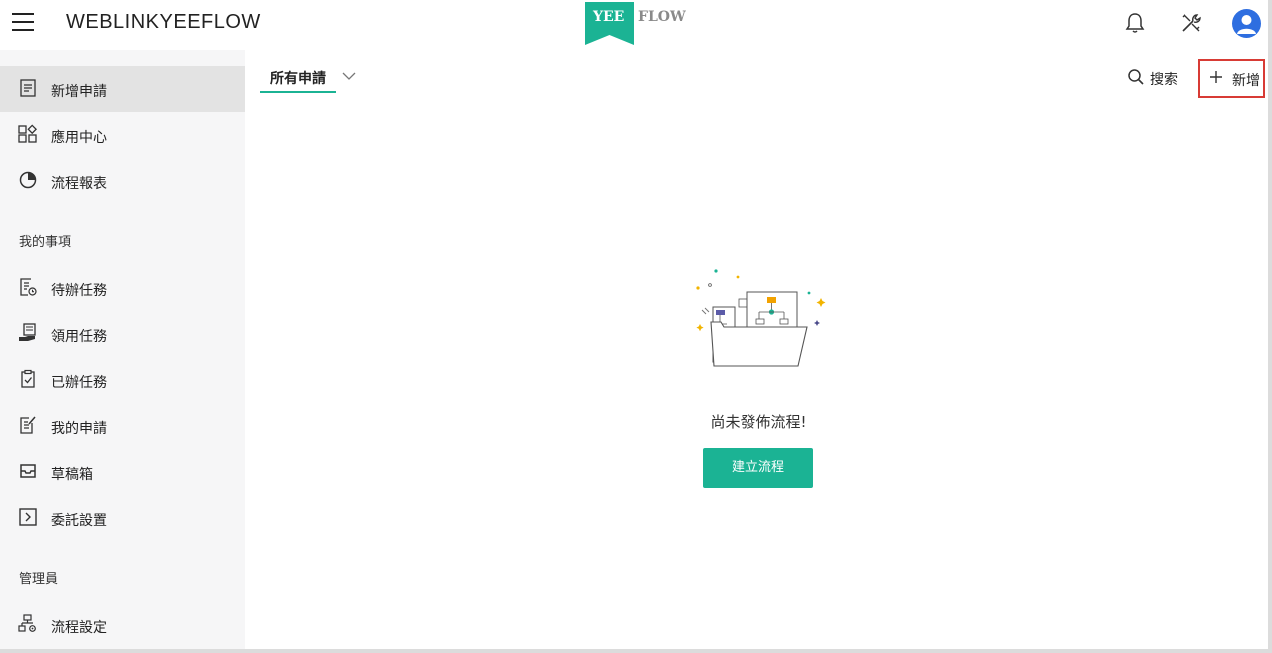 This screenshot has height=653, width=1272. What do you see at coordinates (79, 429) in the screenshot?
I see `sidebar-item-label: 我的申請` at bounding box center [79, 429].